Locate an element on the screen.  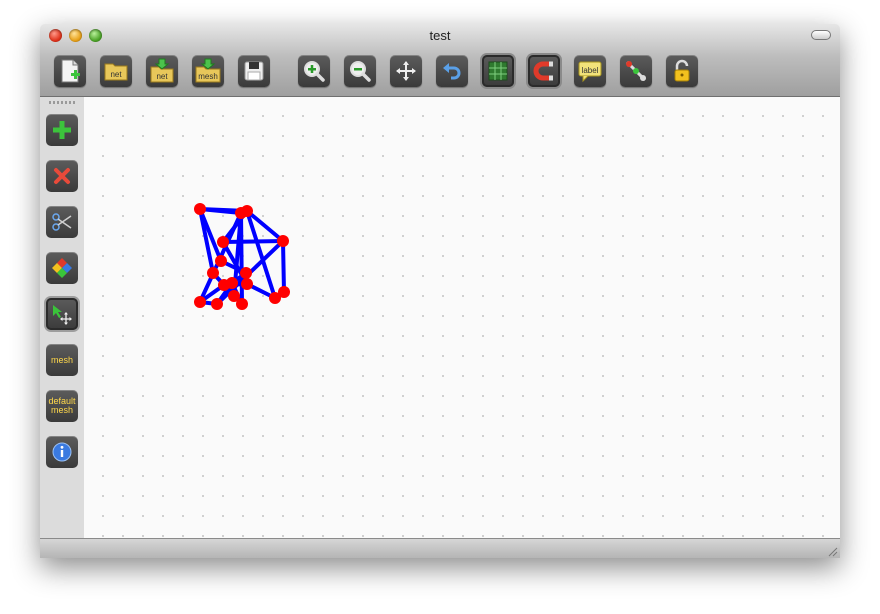
undo-button is located at coordinates (452, 71).